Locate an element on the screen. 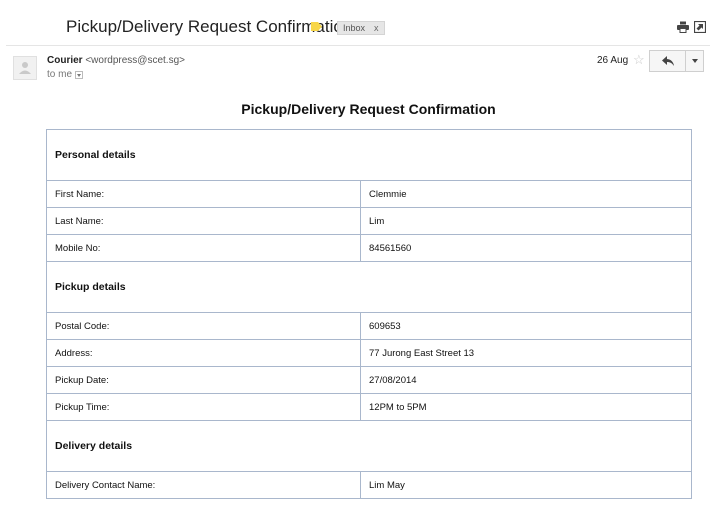 The height and width of the screenshot is (508, 710). field-value: Lim May is located at coordinates (526, 485).